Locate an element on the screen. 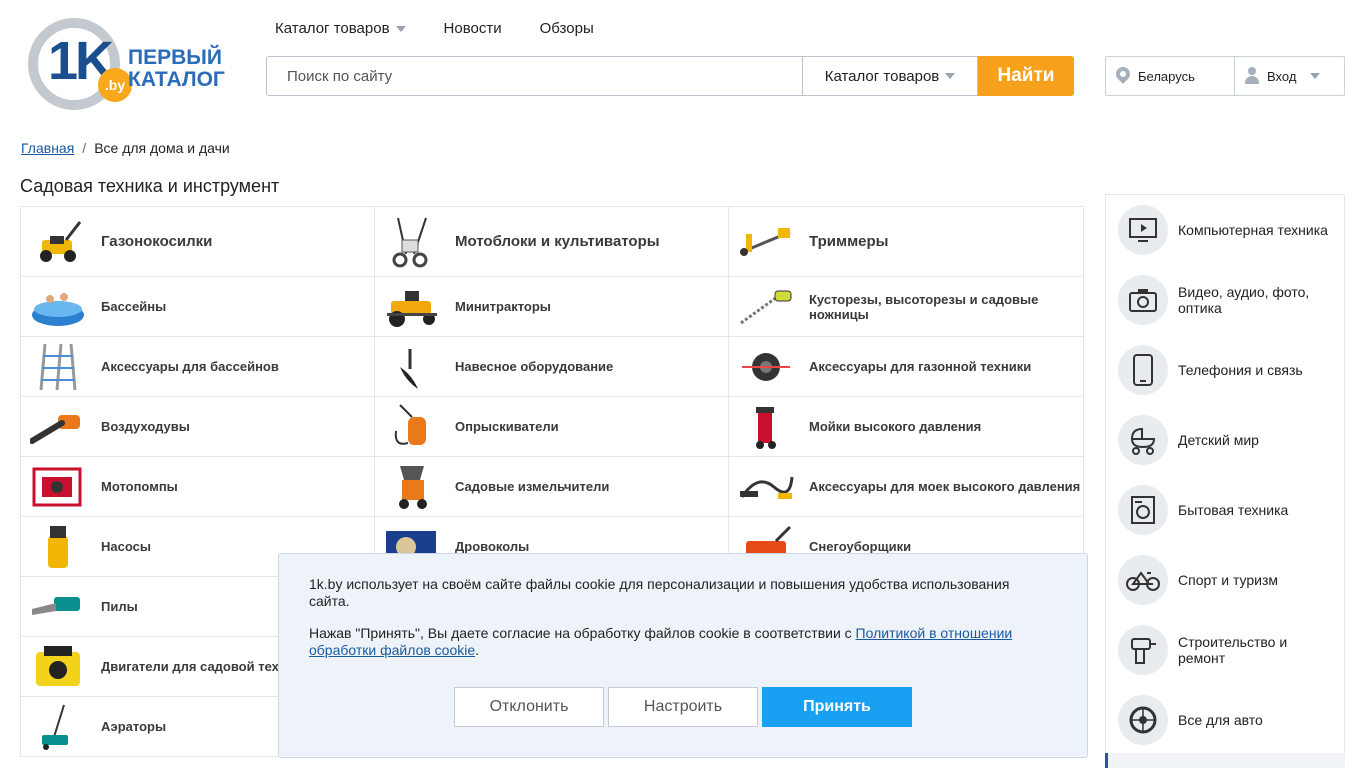  camera-icon is located at coordinates (1143, 300).